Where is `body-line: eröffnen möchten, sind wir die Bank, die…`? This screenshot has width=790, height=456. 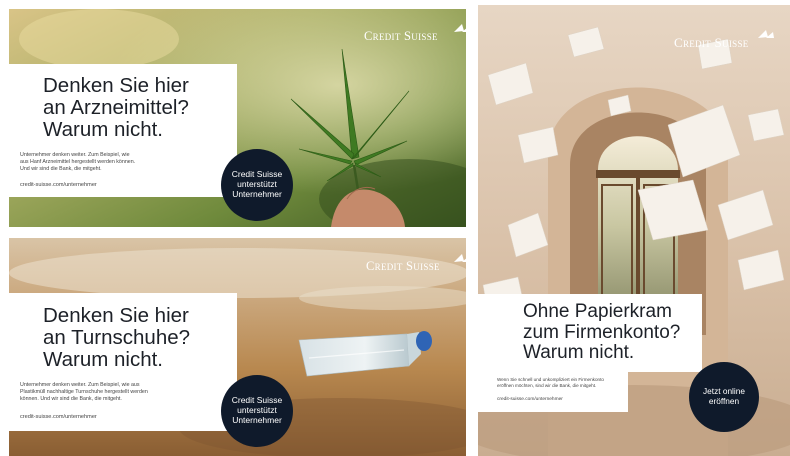
body-line: eröffnen möchten, sind wir die Bank, die… is located at coordinates (547, 386).